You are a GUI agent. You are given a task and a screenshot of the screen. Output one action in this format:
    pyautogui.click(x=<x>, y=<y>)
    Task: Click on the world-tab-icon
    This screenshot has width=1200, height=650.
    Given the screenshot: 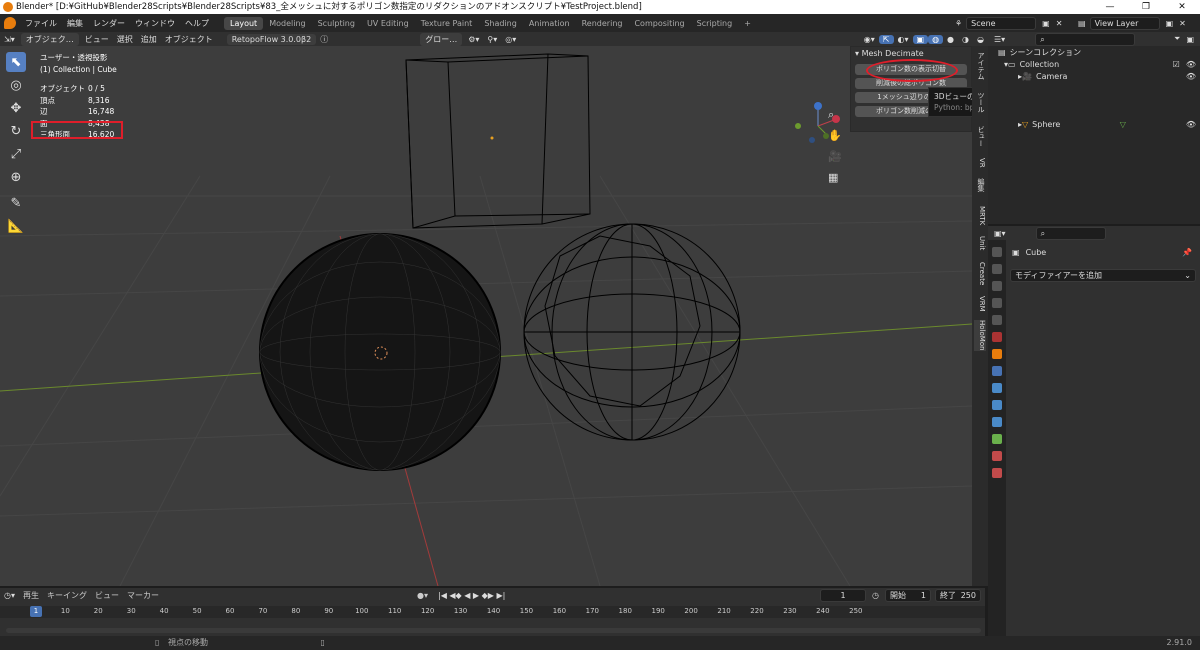 What is the action you would take?
    pyautogui.click(x=997, y=337)
    